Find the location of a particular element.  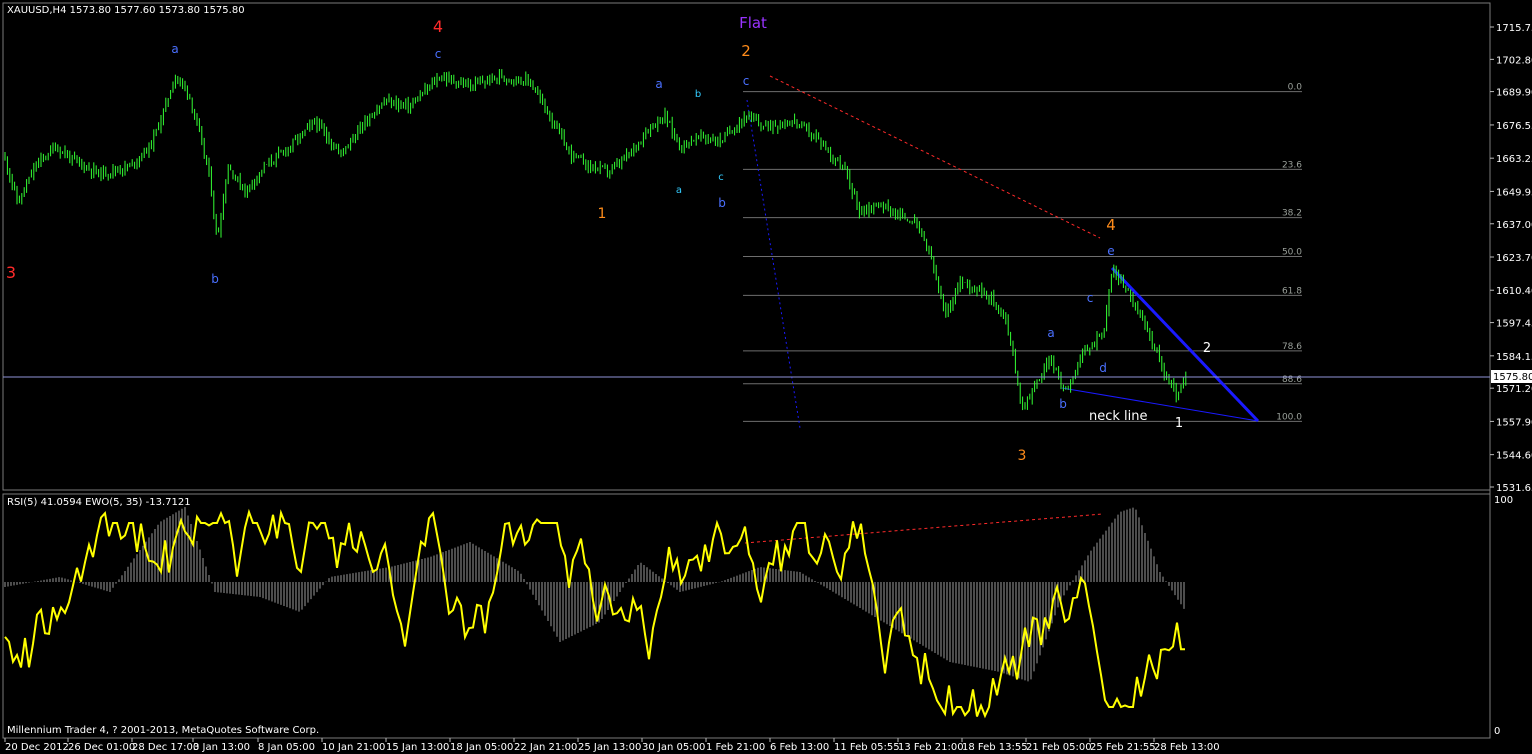

price-axis-tick-label: 1610.40 is located at coordinates (1514, 291).